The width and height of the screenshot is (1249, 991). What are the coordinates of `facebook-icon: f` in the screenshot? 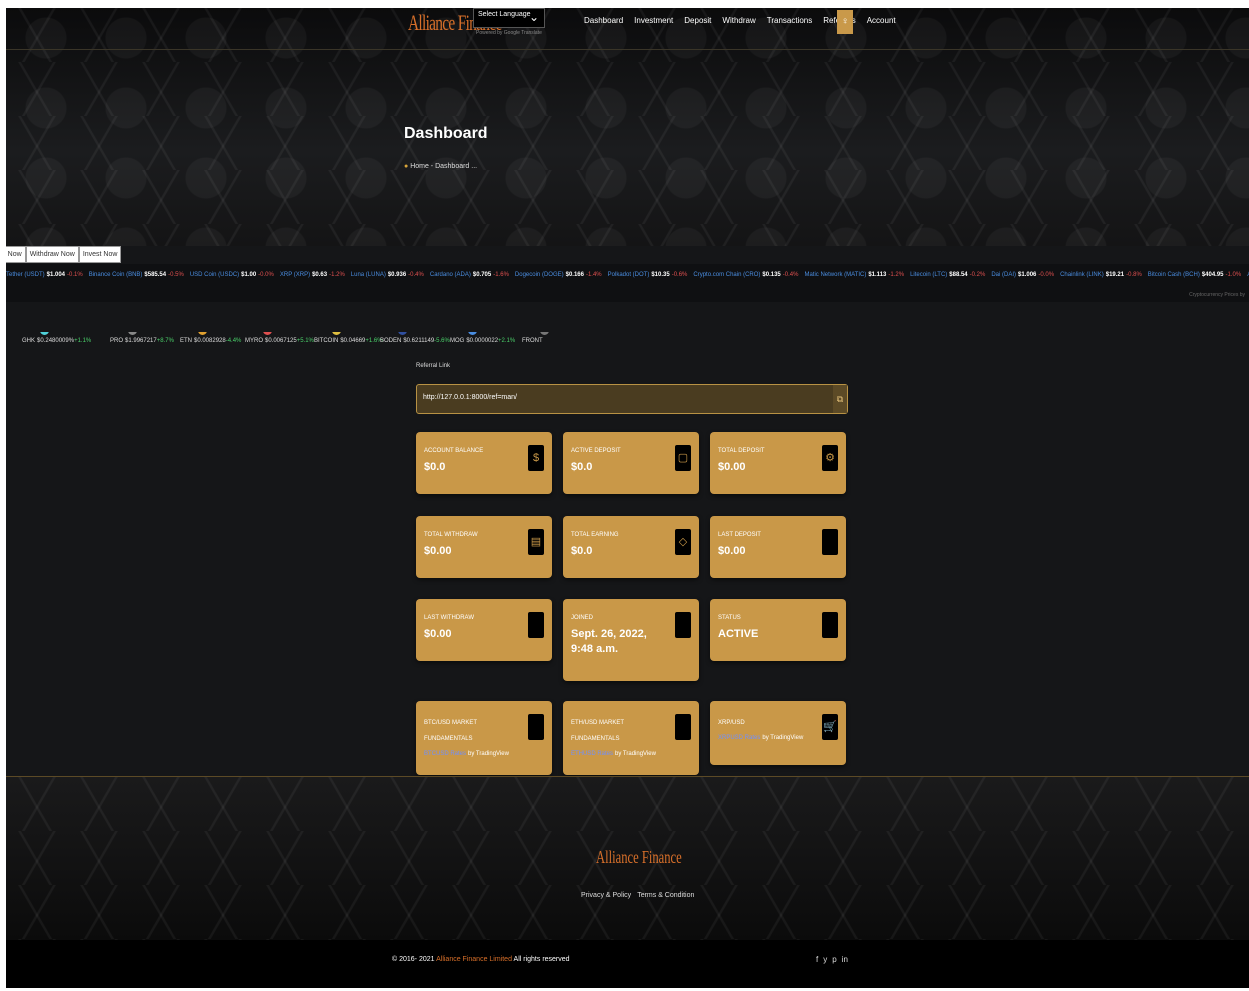 It's located at (817, 959).